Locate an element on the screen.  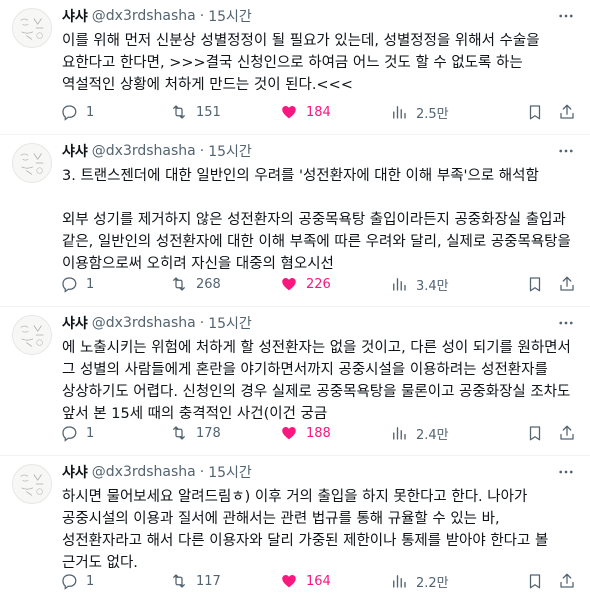
retweet-count: 151 is located at coordinates (208, 112).